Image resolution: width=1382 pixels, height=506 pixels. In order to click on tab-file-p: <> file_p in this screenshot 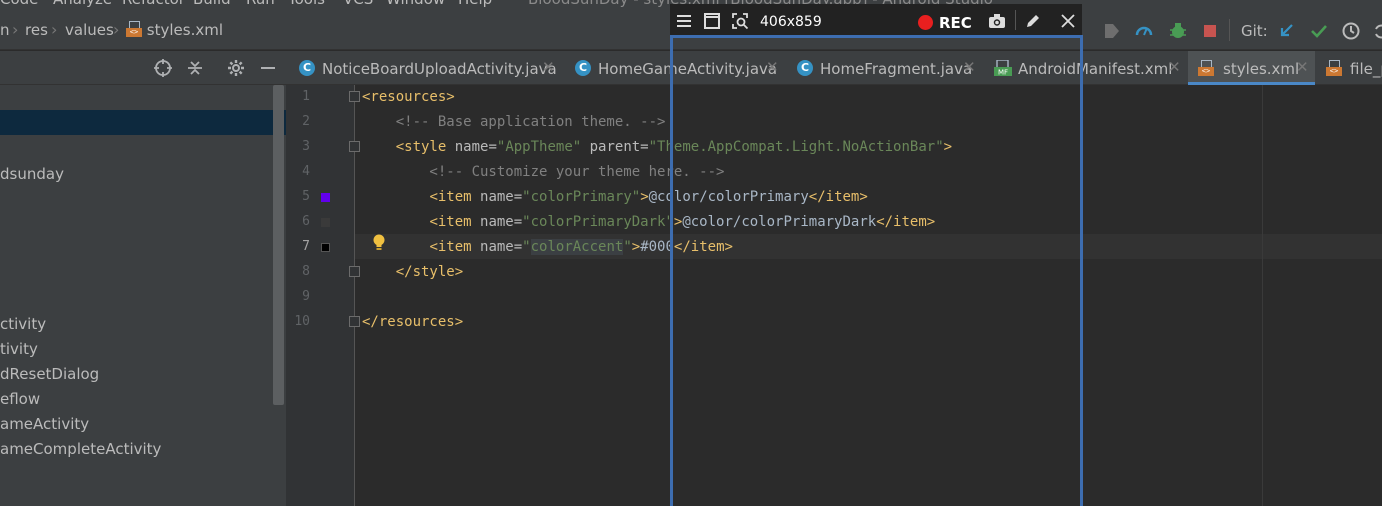, I will do `click(1350, 67)`.